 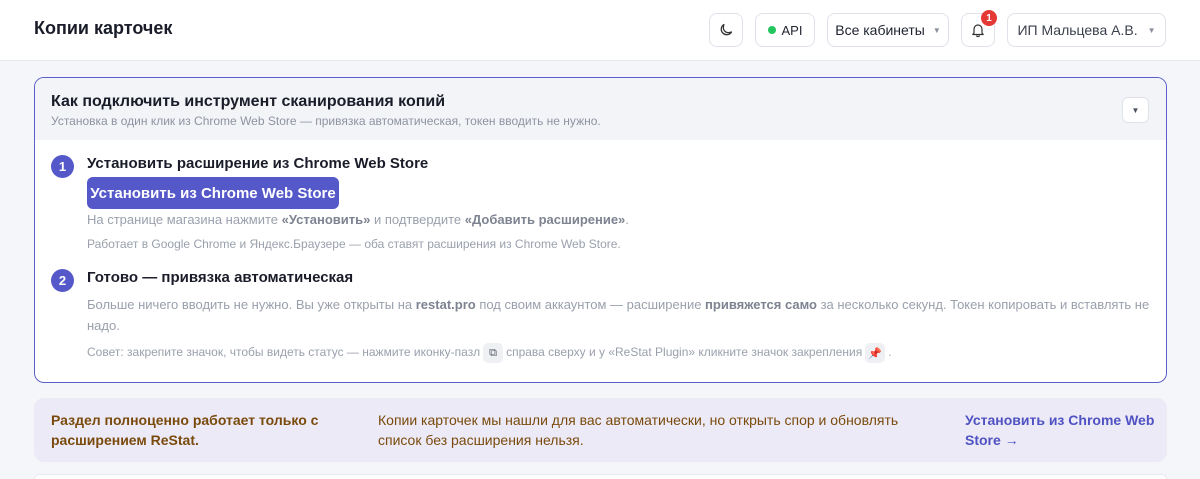 What do you see at coordinates (792, 30) in the screenshot?
I see `api-label: API` at bounding box center [792, 30].